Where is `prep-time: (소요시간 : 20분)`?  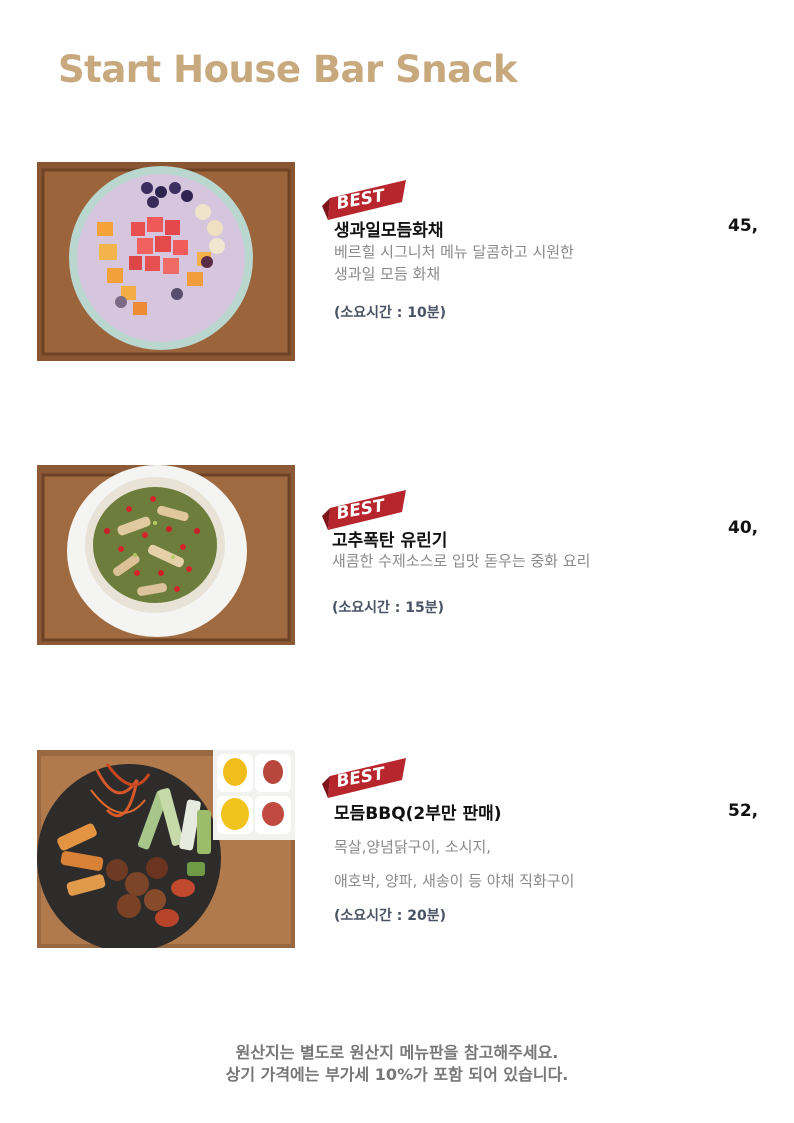 prep-time: (소요시간 : 20분) is located at coordinates (390, 916).